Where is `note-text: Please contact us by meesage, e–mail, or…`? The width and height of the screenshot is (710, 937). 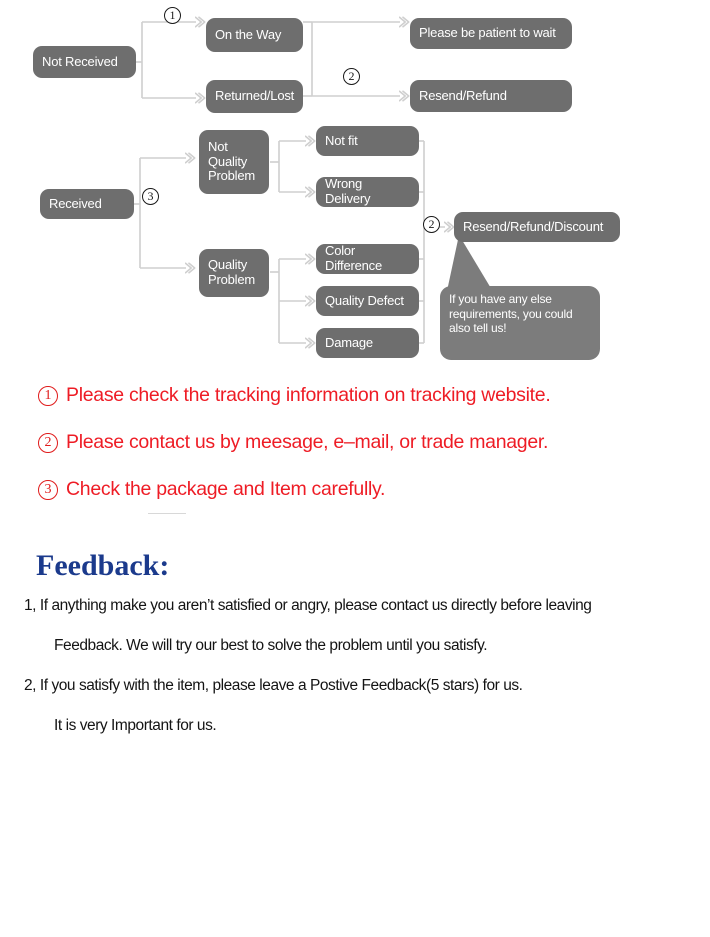 note-text: Please contact us by meesage, e–mail, or… is located at coordinates (307, 442).